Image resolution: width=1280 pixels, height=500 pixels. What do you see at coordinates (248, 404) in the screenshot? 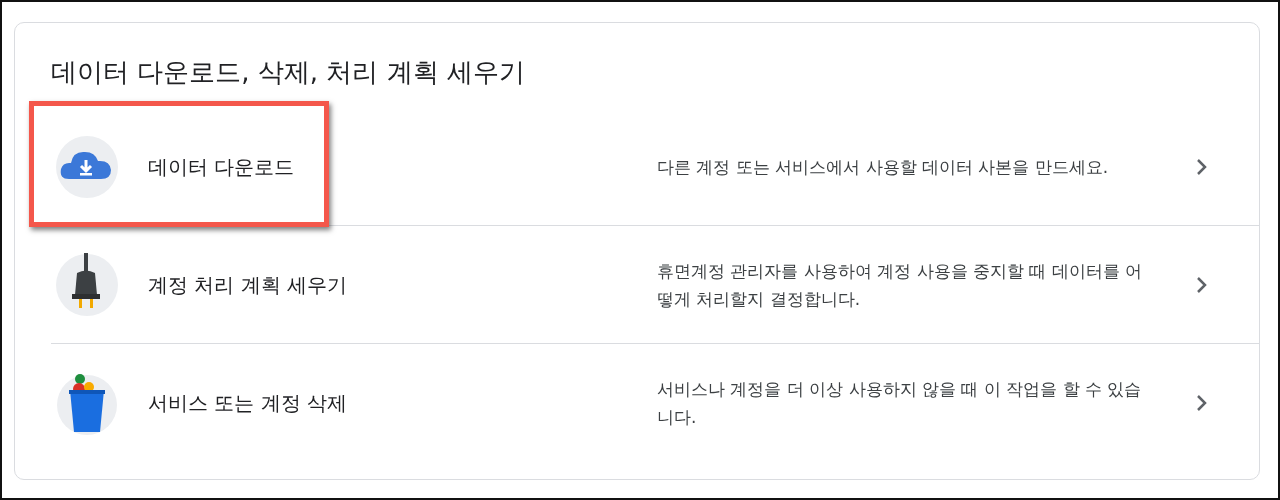
I see `item-label: 서비스 또는 계정 삭제` at bounding box center [248, 404].